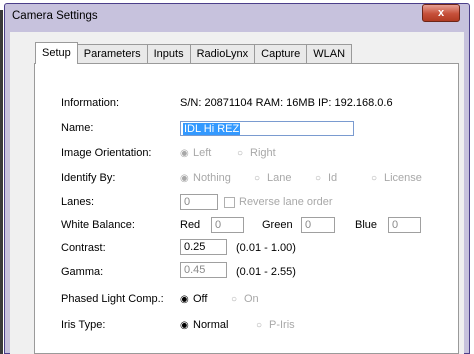  What do you see at coordinates (88, 178) in the screenshot?
I see `identify-by-label: Identify By:` at bounding box center [88, 178].